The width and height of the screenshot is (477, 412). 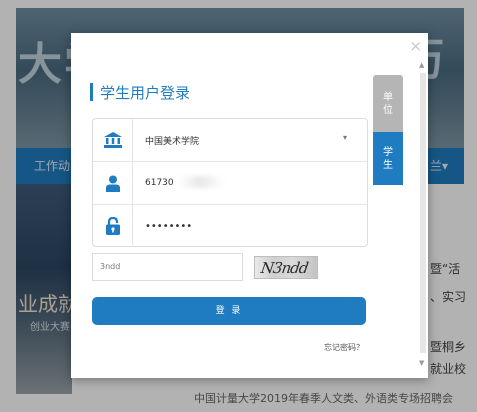 I want to click on bank-building-icon, so click(x=113, y=140).